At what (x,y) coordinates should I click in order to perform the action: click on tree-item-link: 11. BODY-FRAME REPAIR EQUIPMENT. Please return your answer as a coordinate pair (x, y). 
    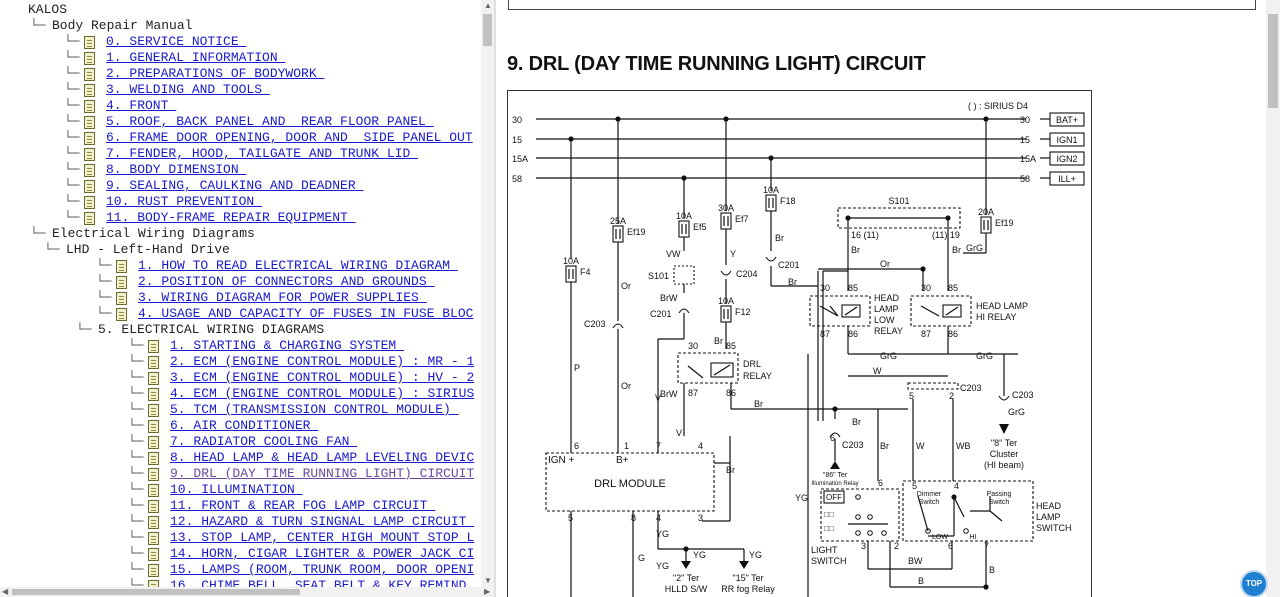
    Looking at the image, I should click on (231, 218).